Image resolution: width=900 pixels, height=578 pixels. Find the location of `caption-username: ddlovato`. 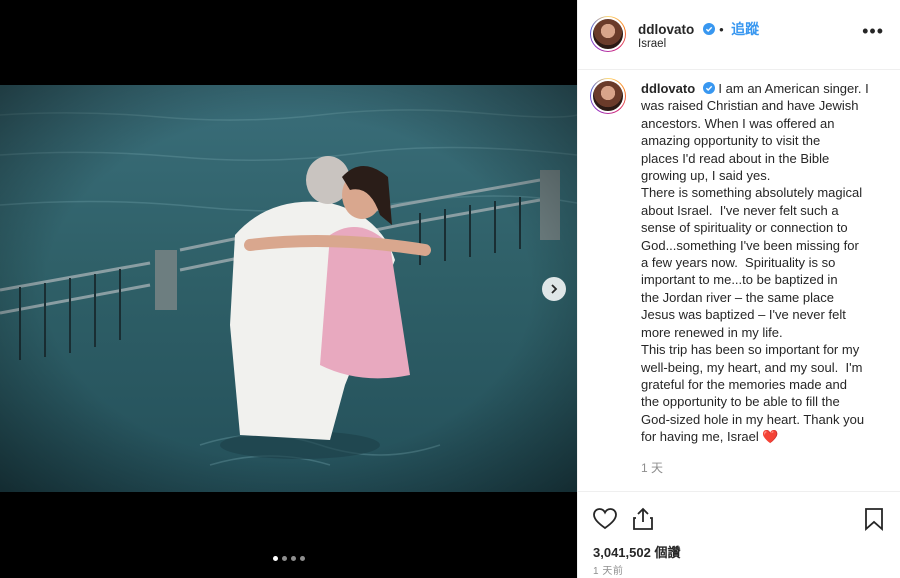

caption-username: ddlovato is located at coordinates (668, 88).